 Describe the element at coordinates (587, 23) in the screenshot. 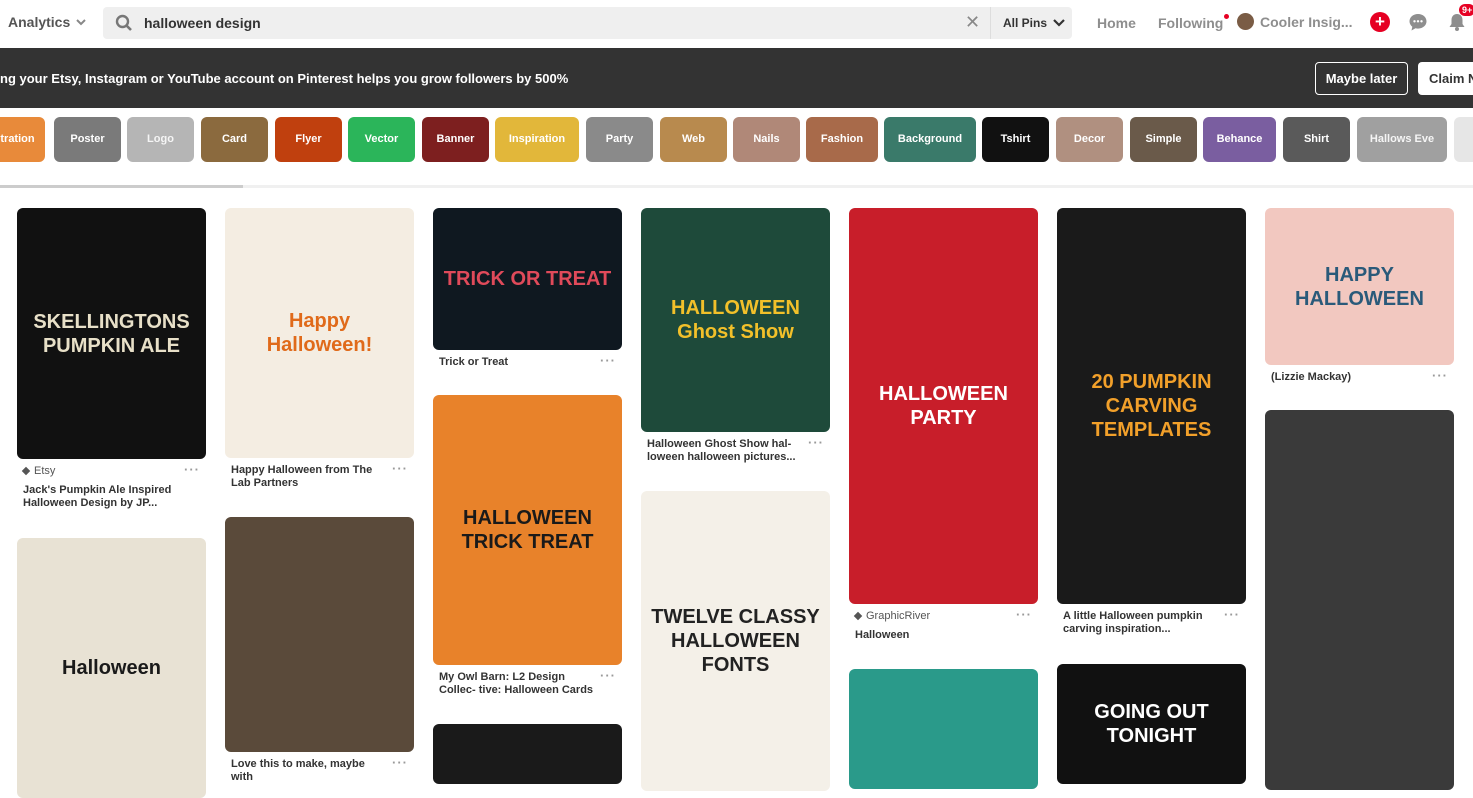

I see `search-bar: halloween design ✕ All Pins` at that location.